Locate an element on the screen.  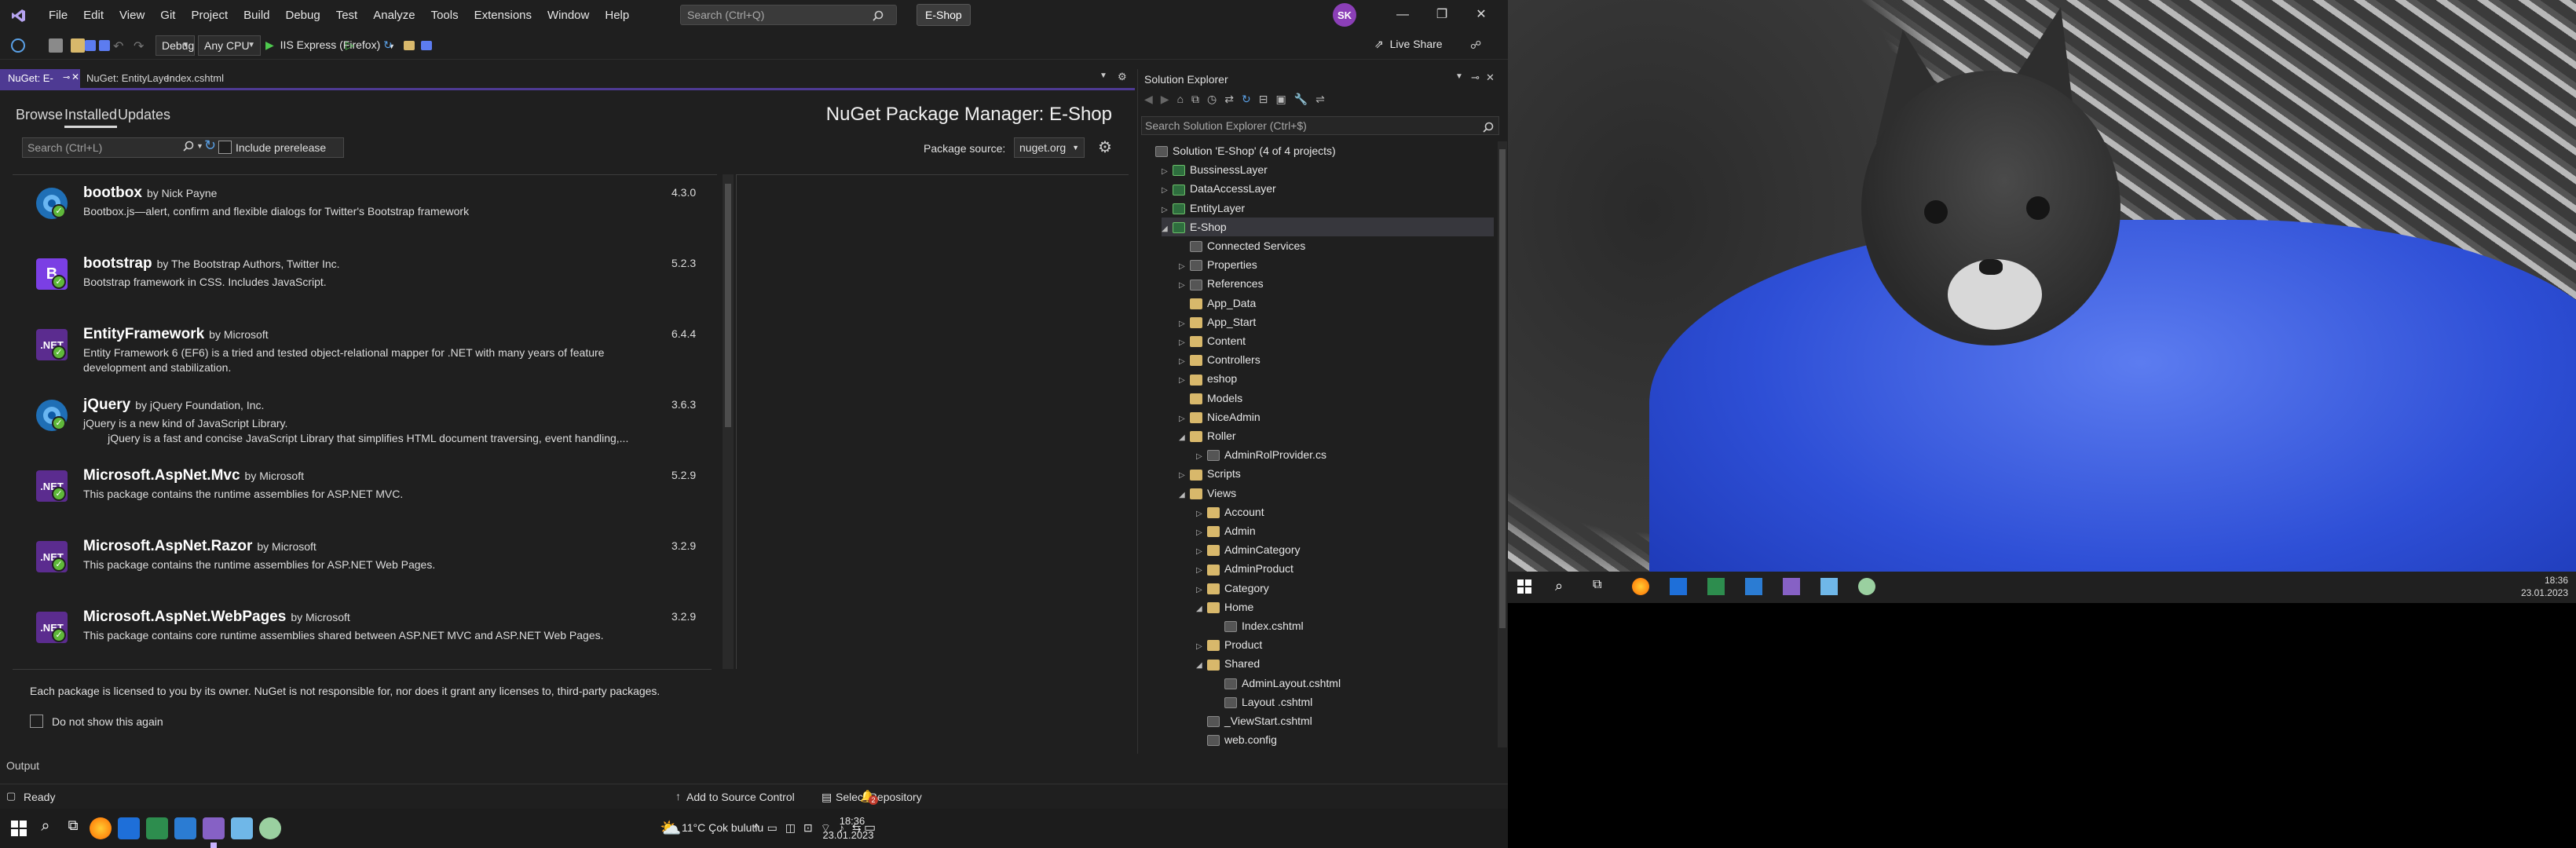
package-list-scrollbar is located at coordinates (729, 421).